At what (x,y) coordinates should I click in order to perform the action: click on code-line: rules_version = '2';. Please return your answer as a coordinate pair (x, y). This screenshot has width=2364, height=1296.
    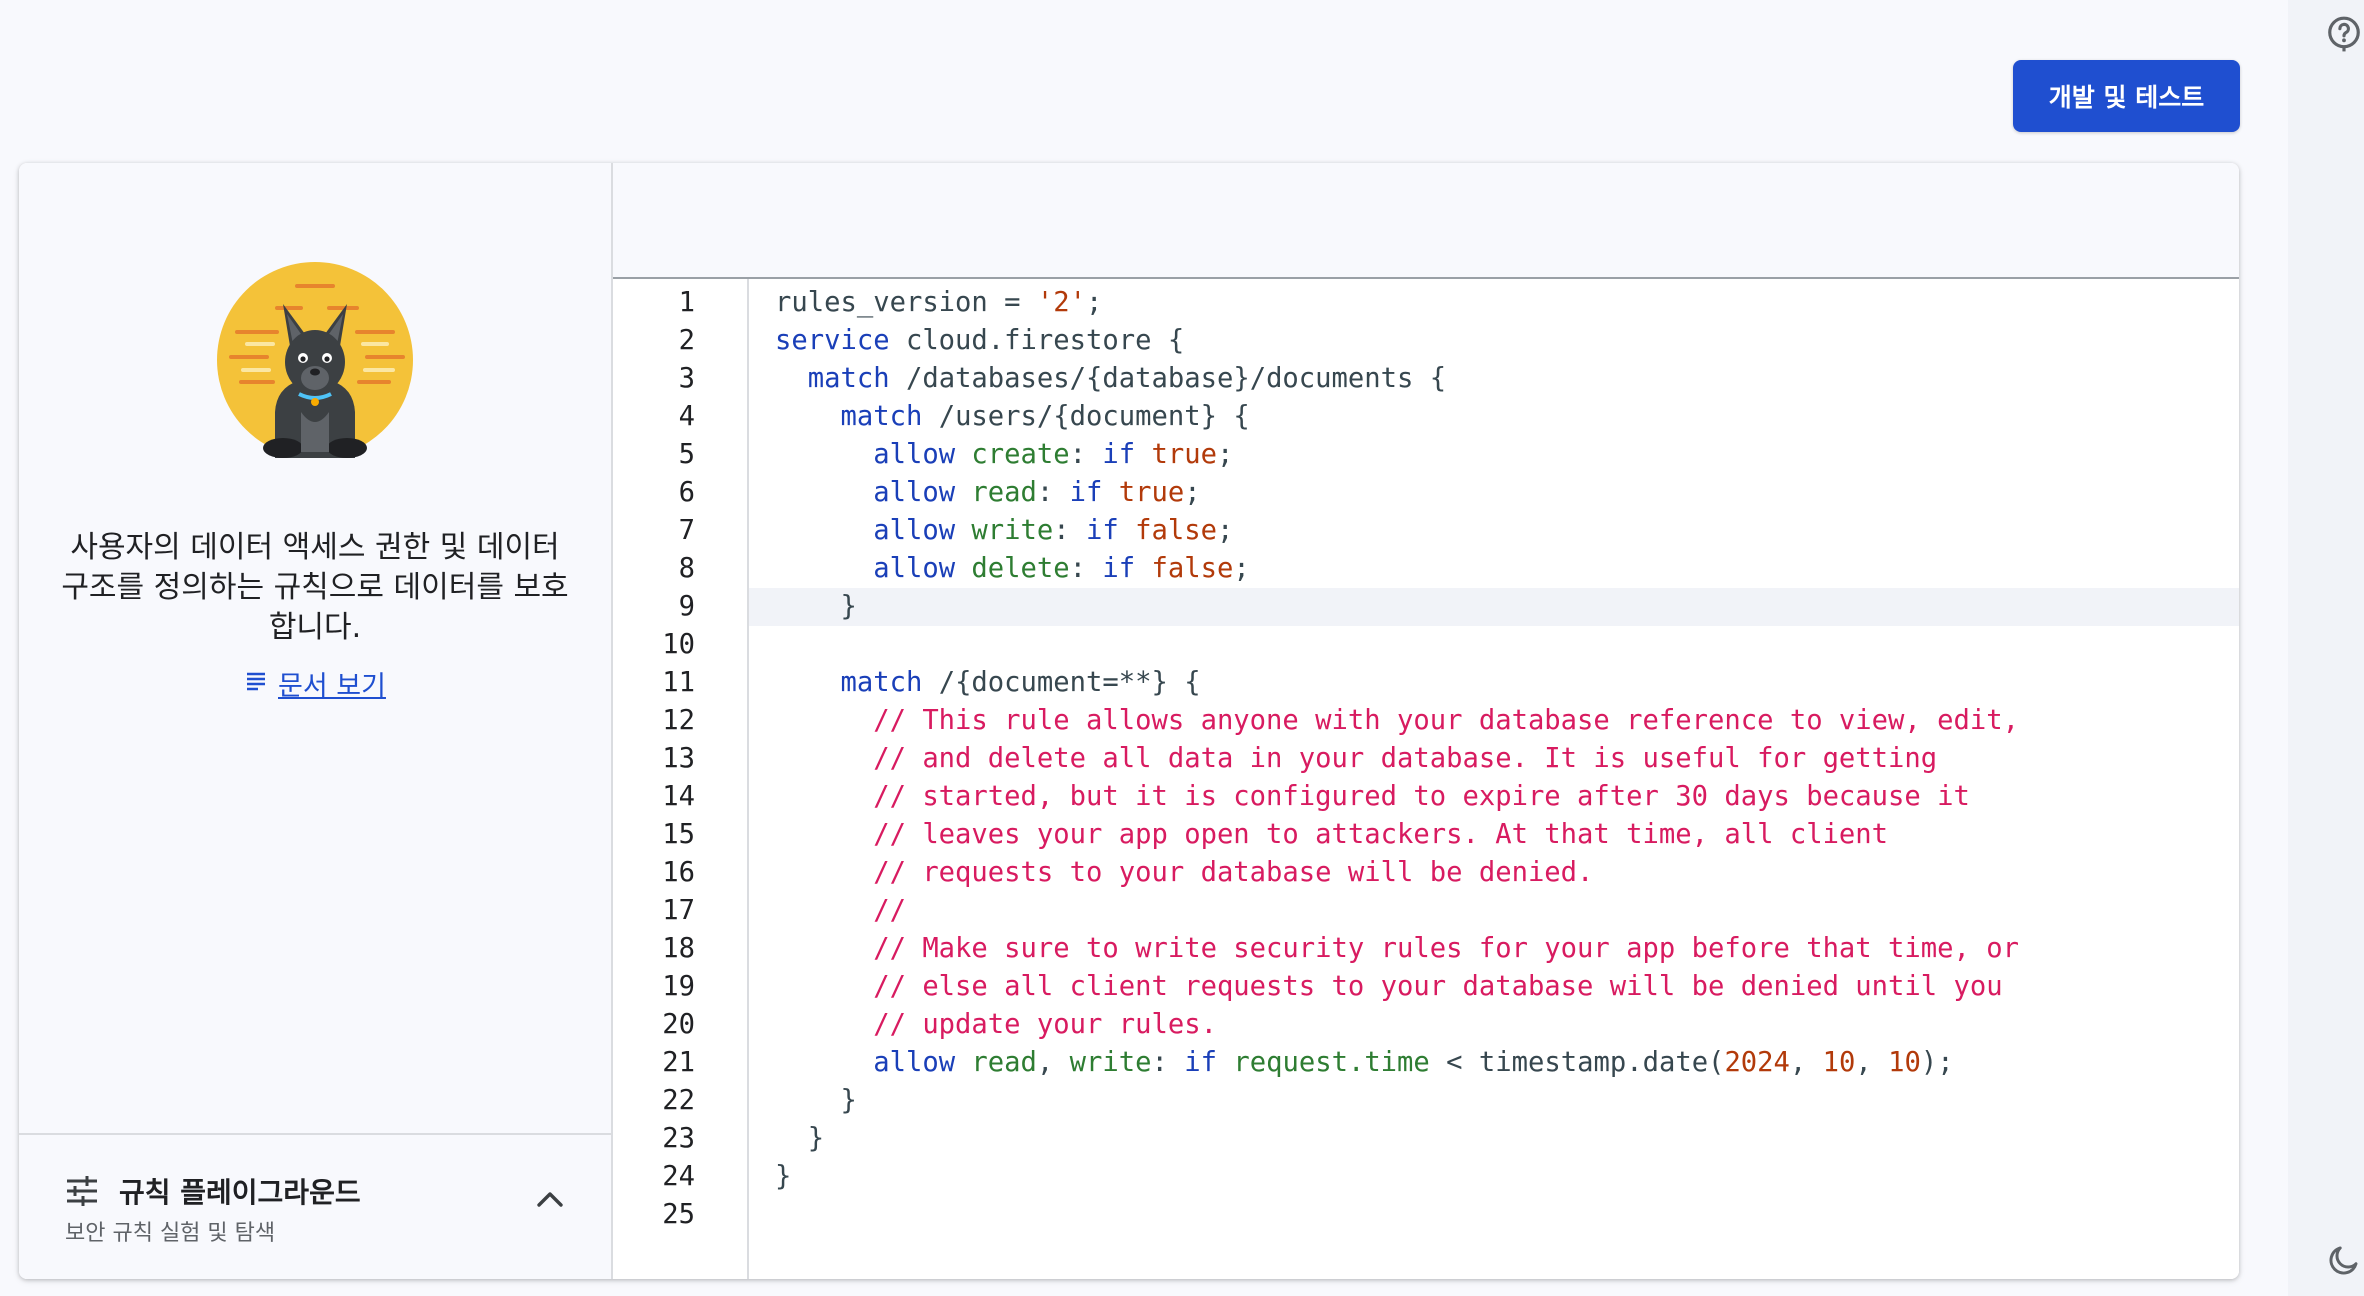
    Looking at the image, I should click on (925, 303).